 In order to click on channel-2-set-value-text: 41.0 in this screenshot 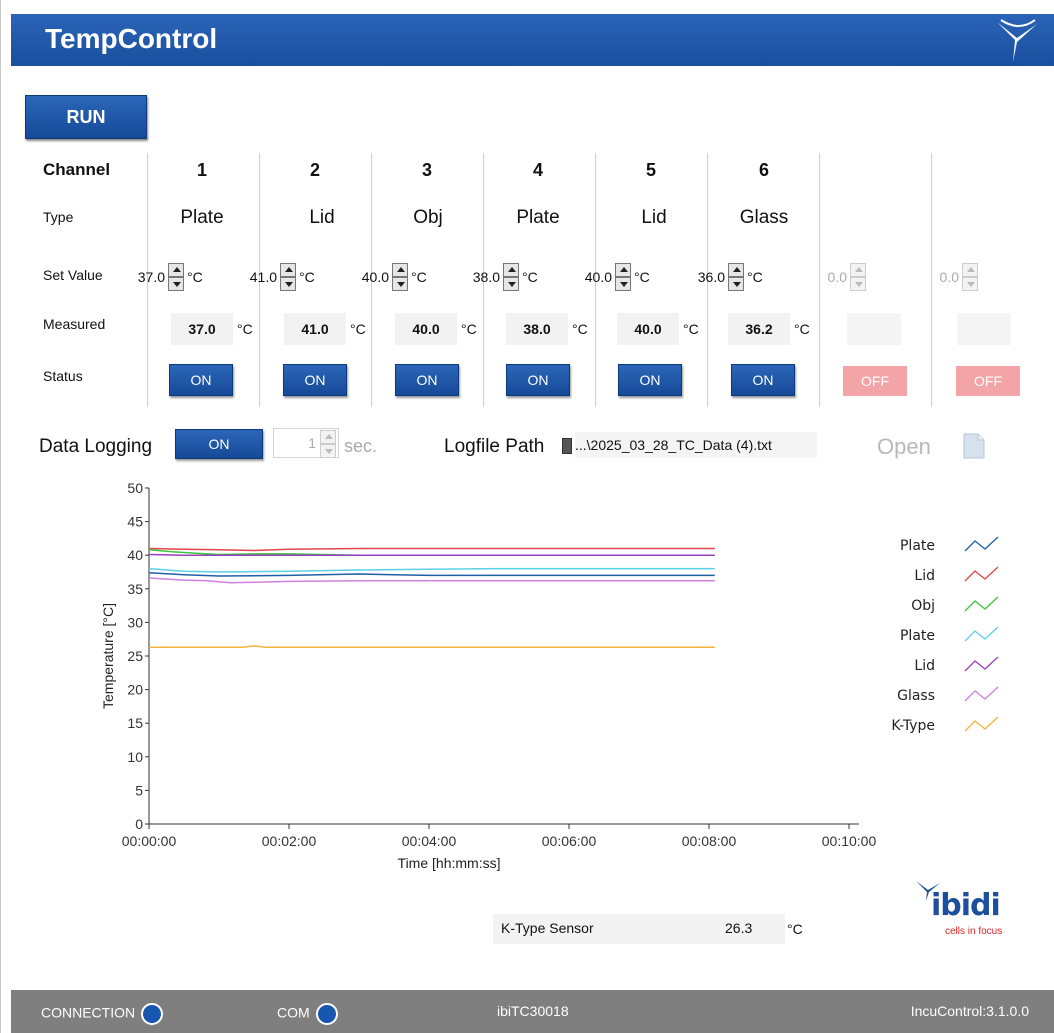, I will do `click(257, 277)`.